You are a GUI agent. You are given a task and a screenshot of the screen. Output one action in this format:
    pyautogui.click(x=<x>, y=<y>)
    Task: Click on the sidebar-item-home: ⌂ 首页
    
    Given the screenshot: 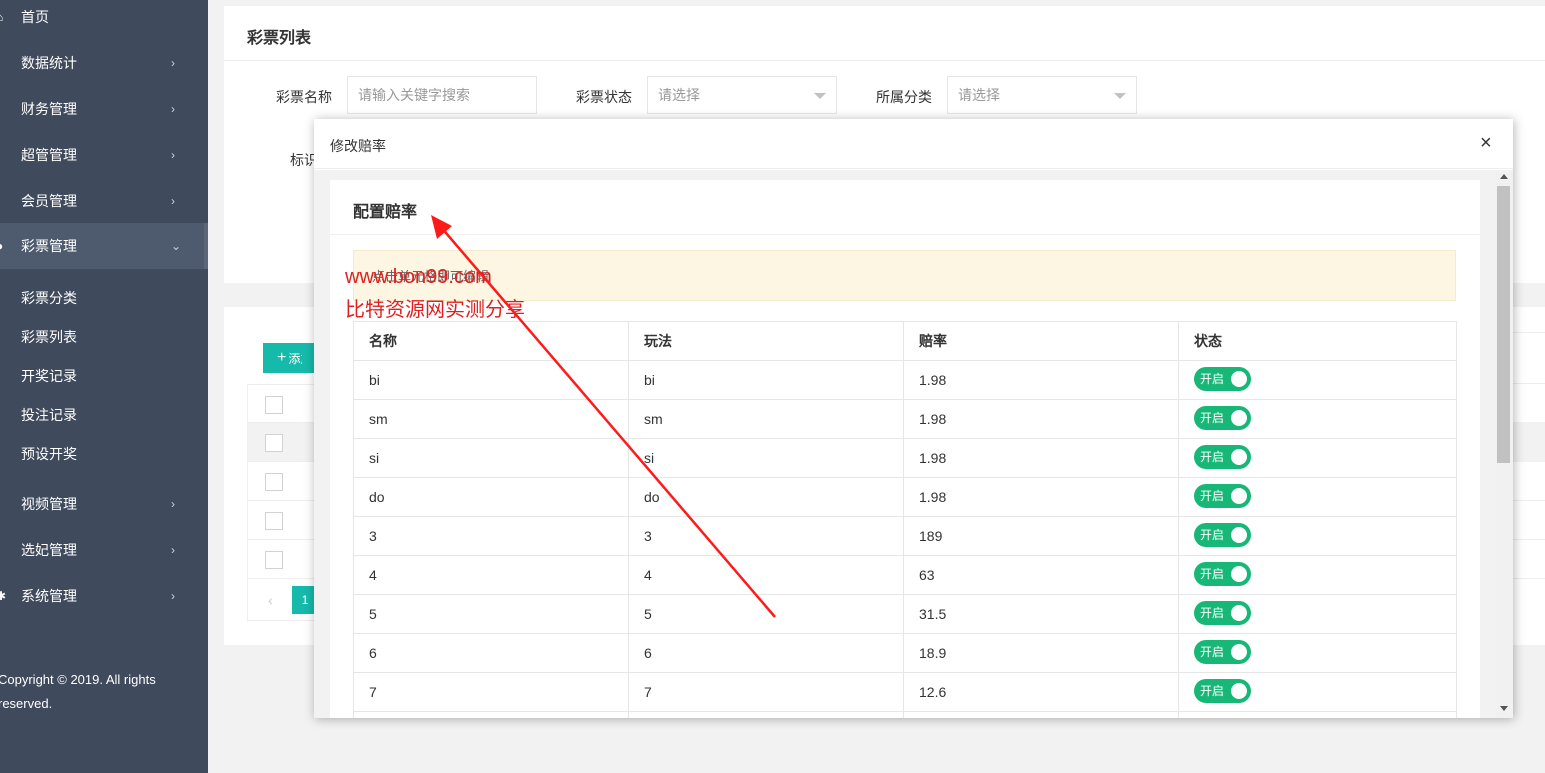 What is the action you would take?
    pyautogui.click(x=104, y=20)
    